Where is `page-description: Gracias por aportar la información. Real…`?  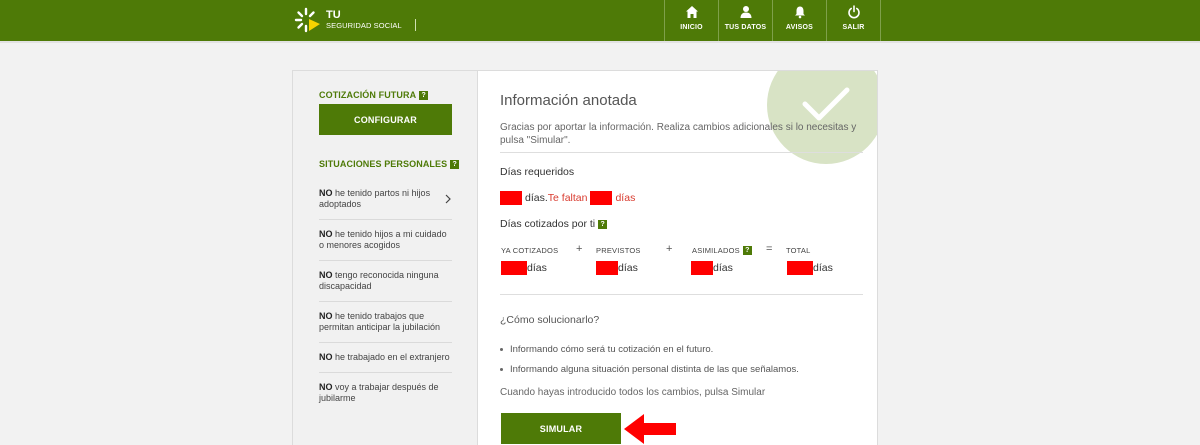 page-description: Gracias por aportar la información. Real… is located at coordinates (678, 134).